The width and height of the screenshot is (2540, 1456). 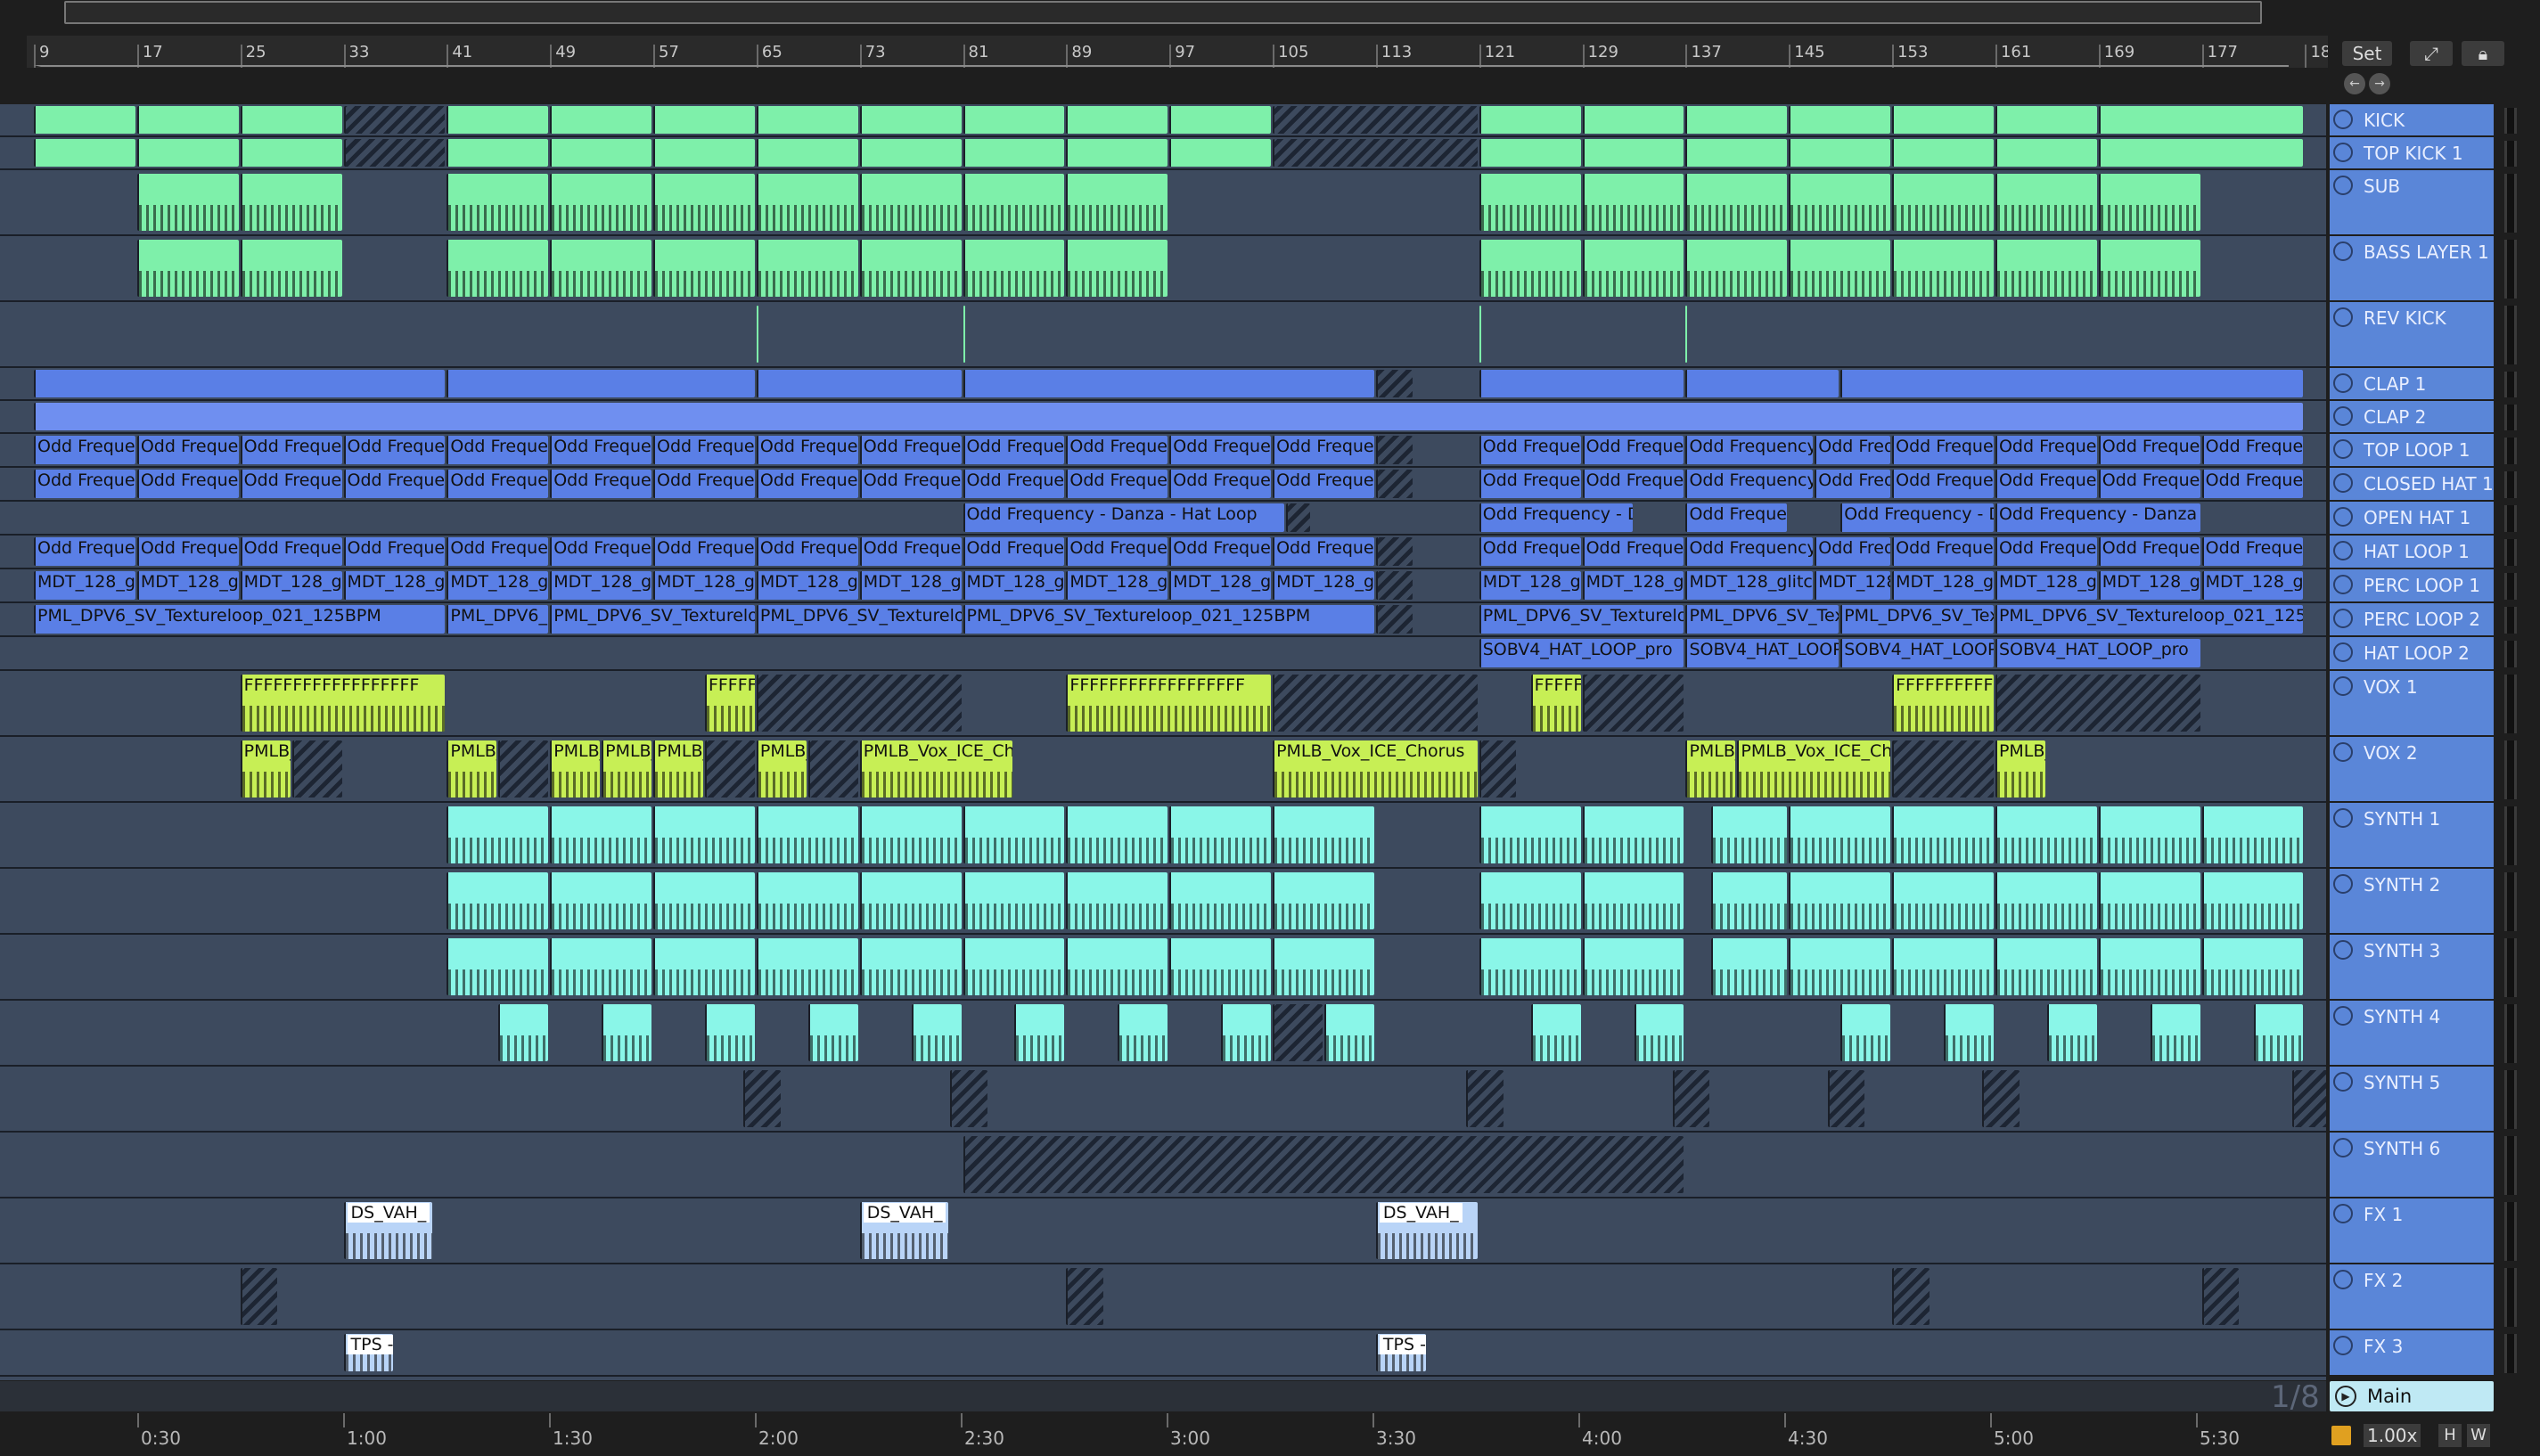 What do you see at coordinates (2412, 1100) in the screenshot?
I see `track-header: SYNTH 5` at bounding box center [2412, 1100].